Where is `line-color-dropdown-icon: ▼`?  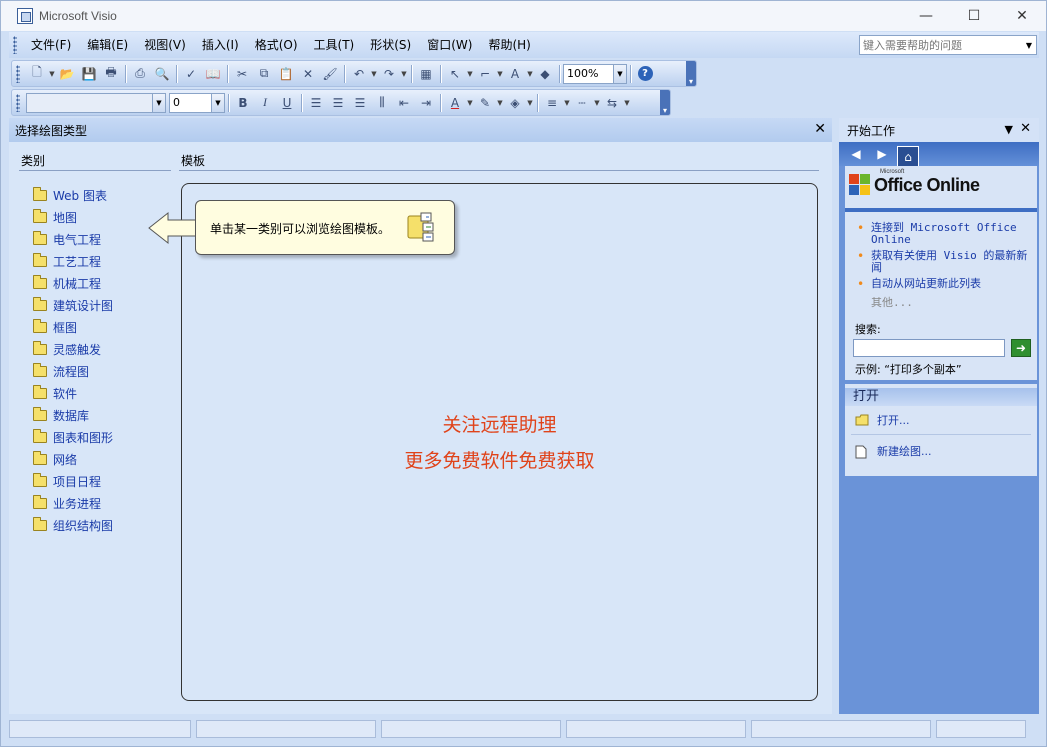
line-color-dropdown-icon: ▼ is located at coordinates (500, 103).